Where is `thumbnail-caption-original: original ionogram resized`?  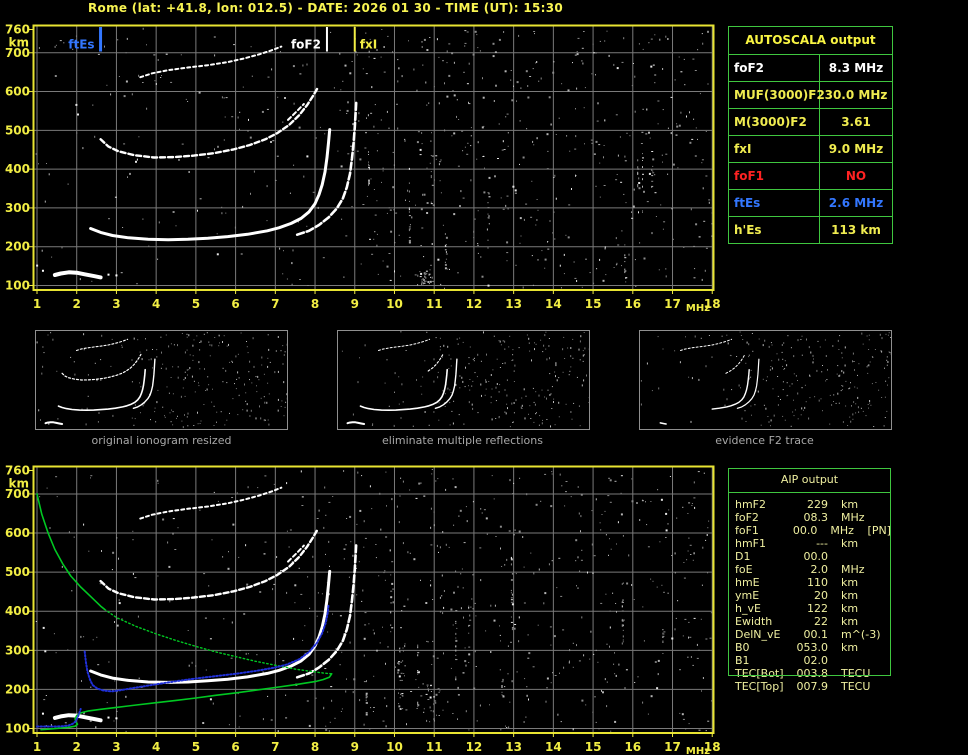
thumbnail-caption-original: original ionogram resized is located at coordinates (161, 440).